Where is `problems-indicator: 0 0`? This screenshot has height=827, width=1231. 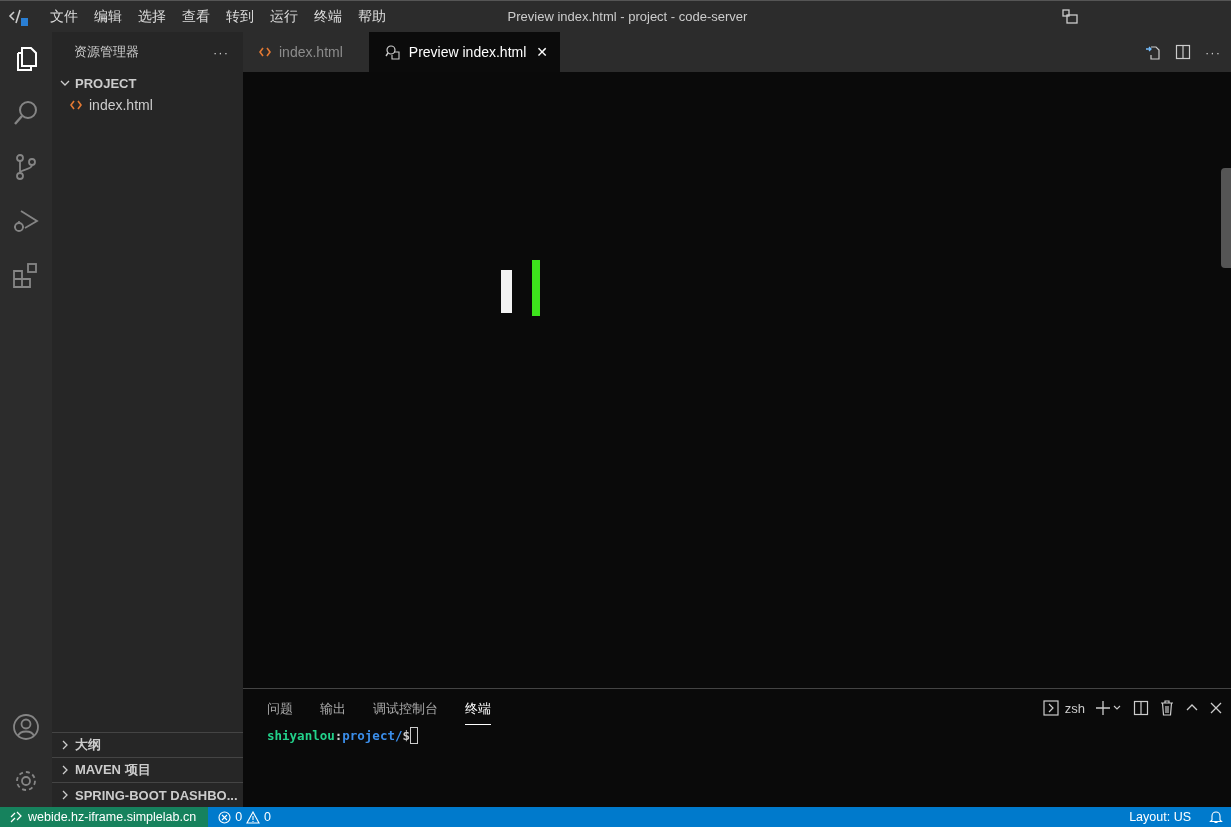
problems-indicator: 0 0 is located at coordinates (240, 817).